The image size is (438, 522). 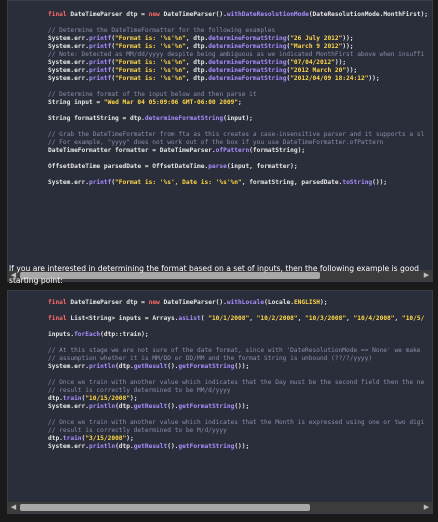 What do you see at coordinates (76, 102) in the screenshot?
I see `code-token: String input =` at bounding box center [76, 102].